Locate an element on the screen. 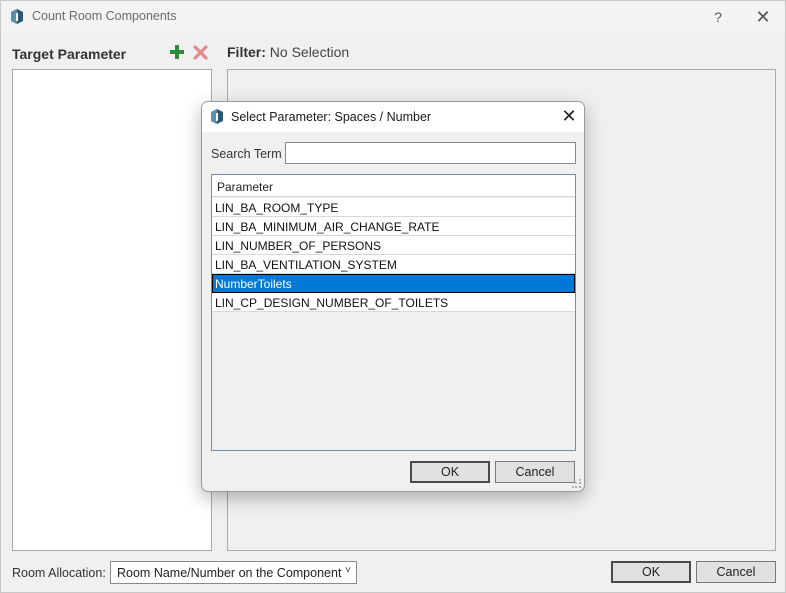 The image size is (786, 593). filter-display: Filter: No Selection is located at coordinates (288, 52).